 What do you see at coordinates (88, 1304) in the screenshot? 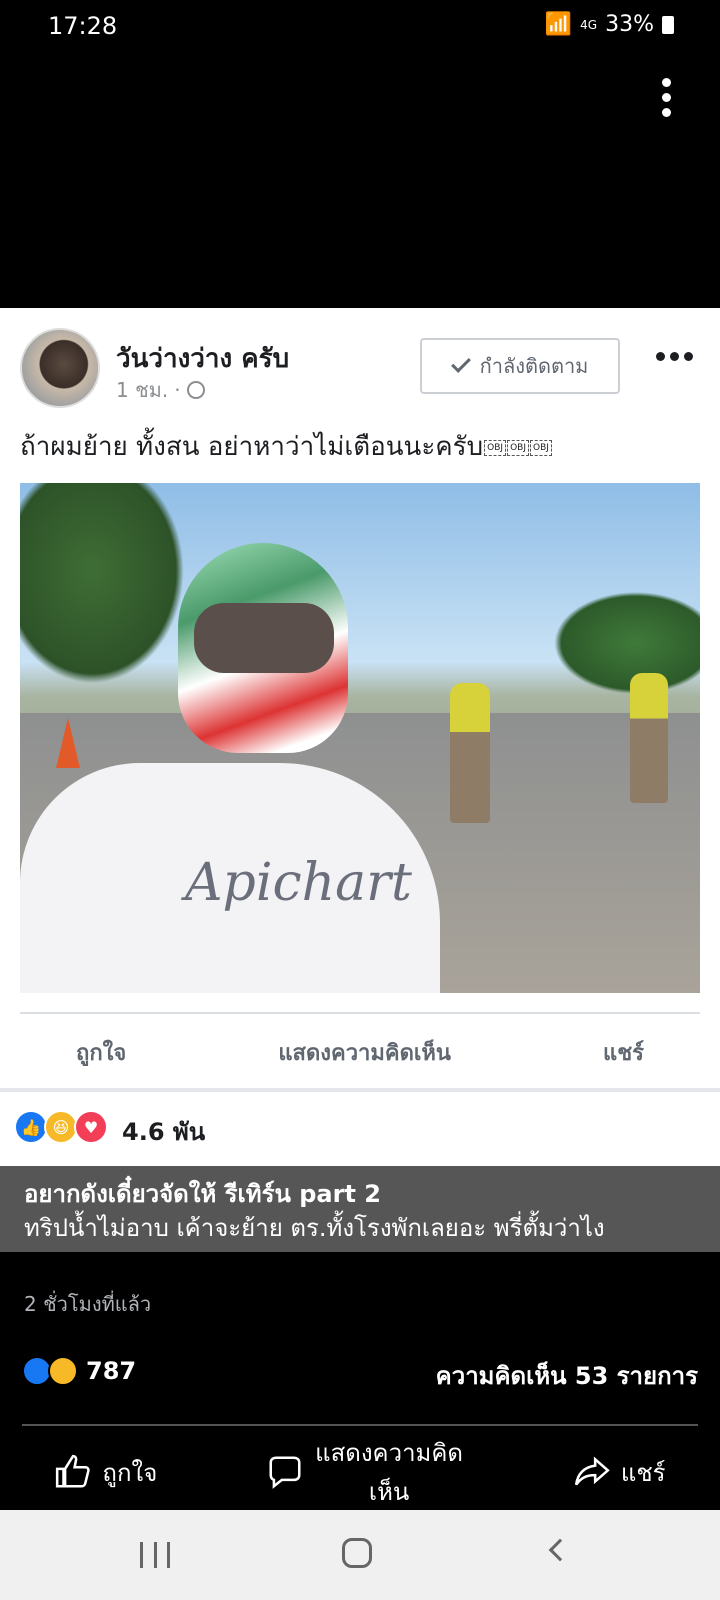
I see `time-ago: 2 ชั่วโมงที่แล้ว` at bounding box center [88, 1304].